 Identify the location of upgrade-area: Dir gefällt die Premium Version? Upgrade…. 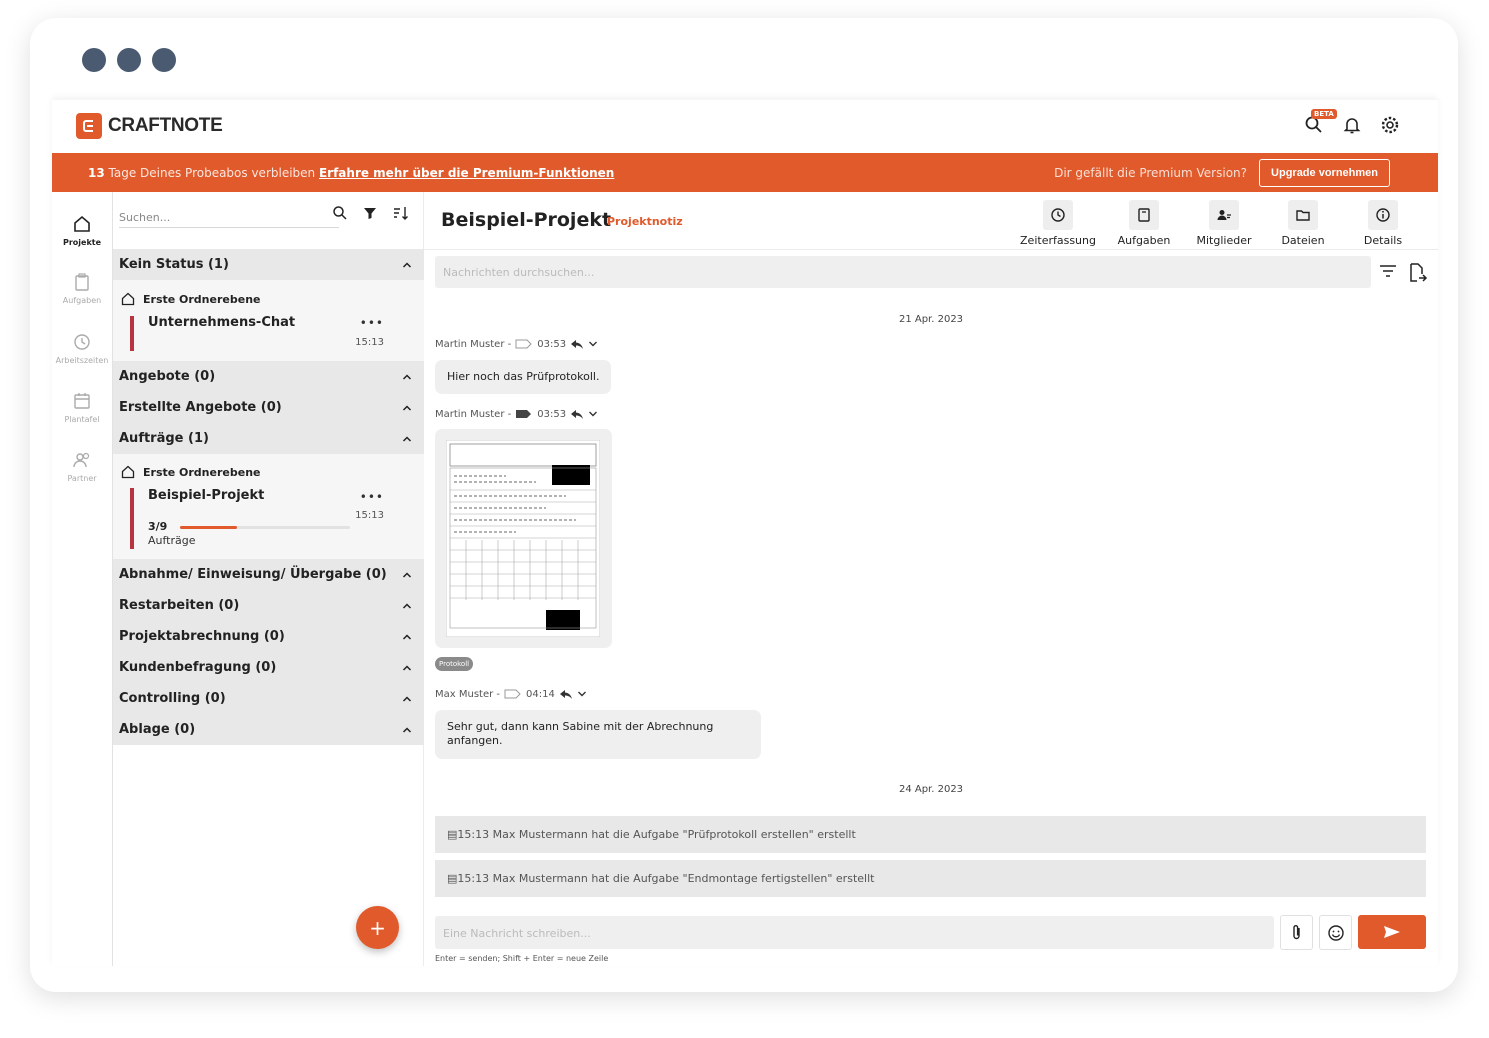
(1222, 172).